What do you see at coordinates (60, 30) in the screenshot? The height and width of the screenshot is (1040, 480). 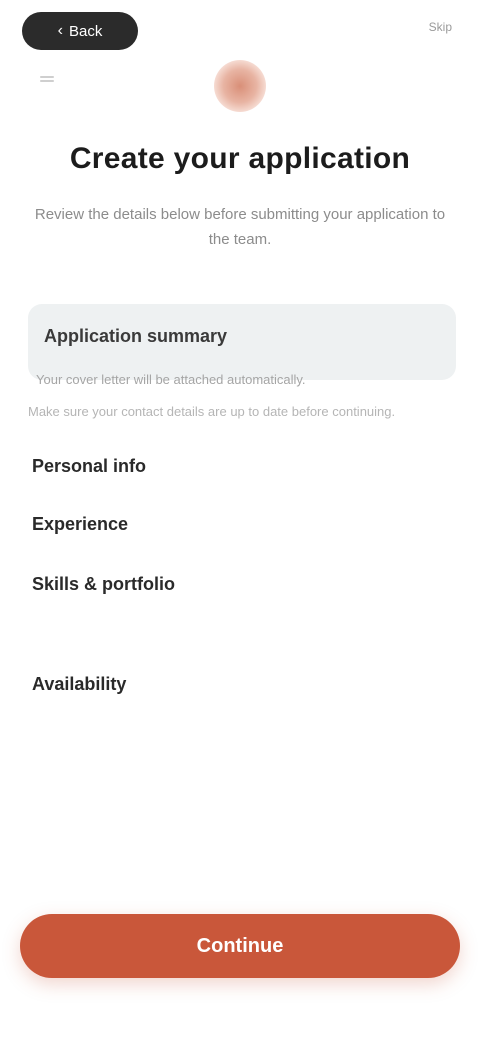 I see `chevron-left-icon: ‹` at bounding box center [60, 30].